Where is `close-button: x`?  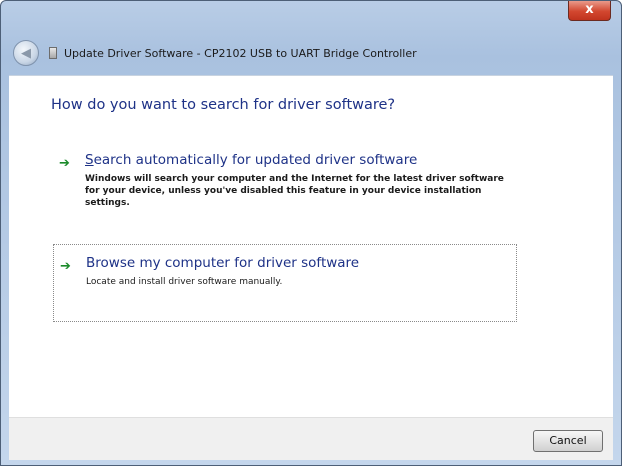 close-button: x is located at coordinates (589, 11).